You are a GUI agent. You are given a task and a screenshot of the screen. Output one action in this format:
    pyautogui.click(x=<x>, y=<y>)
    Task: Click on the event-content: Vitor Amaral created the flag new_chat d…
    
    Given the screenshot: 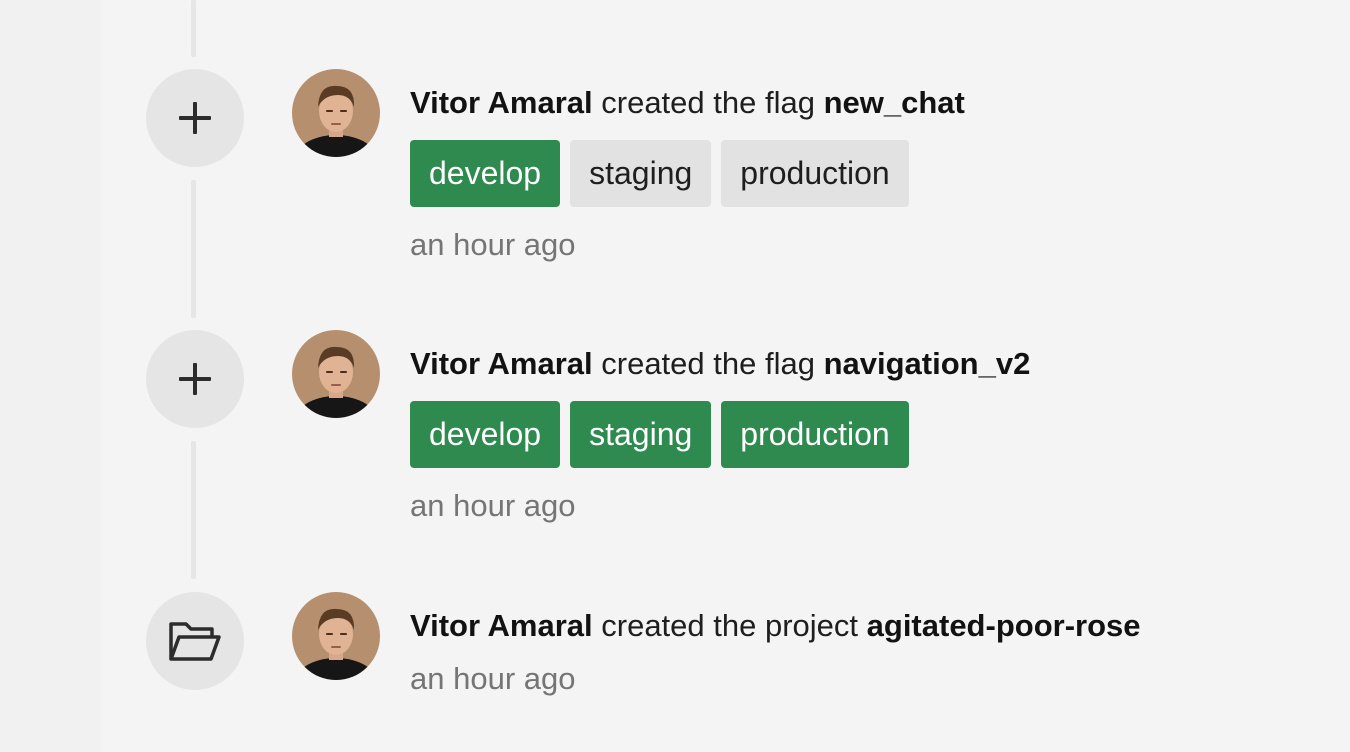 What is the action you would take?
    pyautogui.click(x=687, y=174)
    